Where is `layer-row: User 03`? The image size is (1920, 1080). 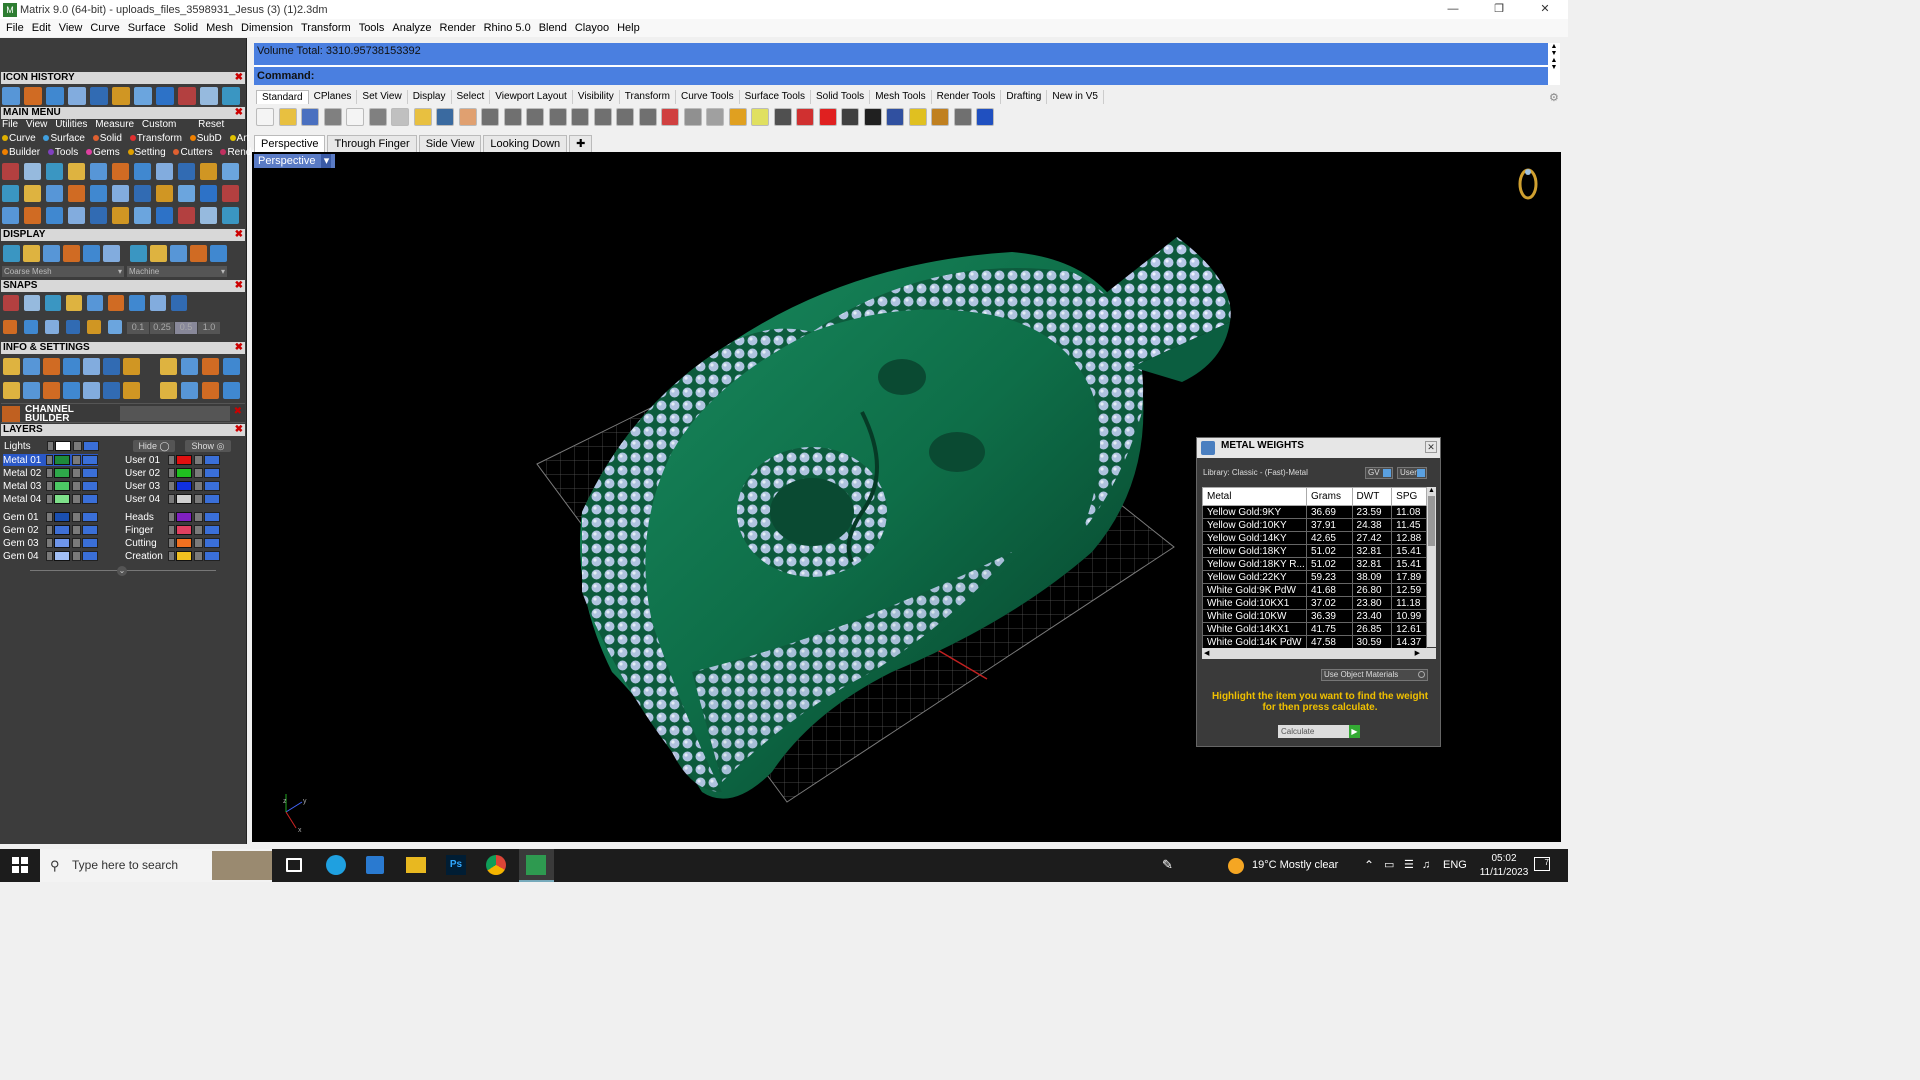
layer-row: User 03 is located at coordinates (172, 486).